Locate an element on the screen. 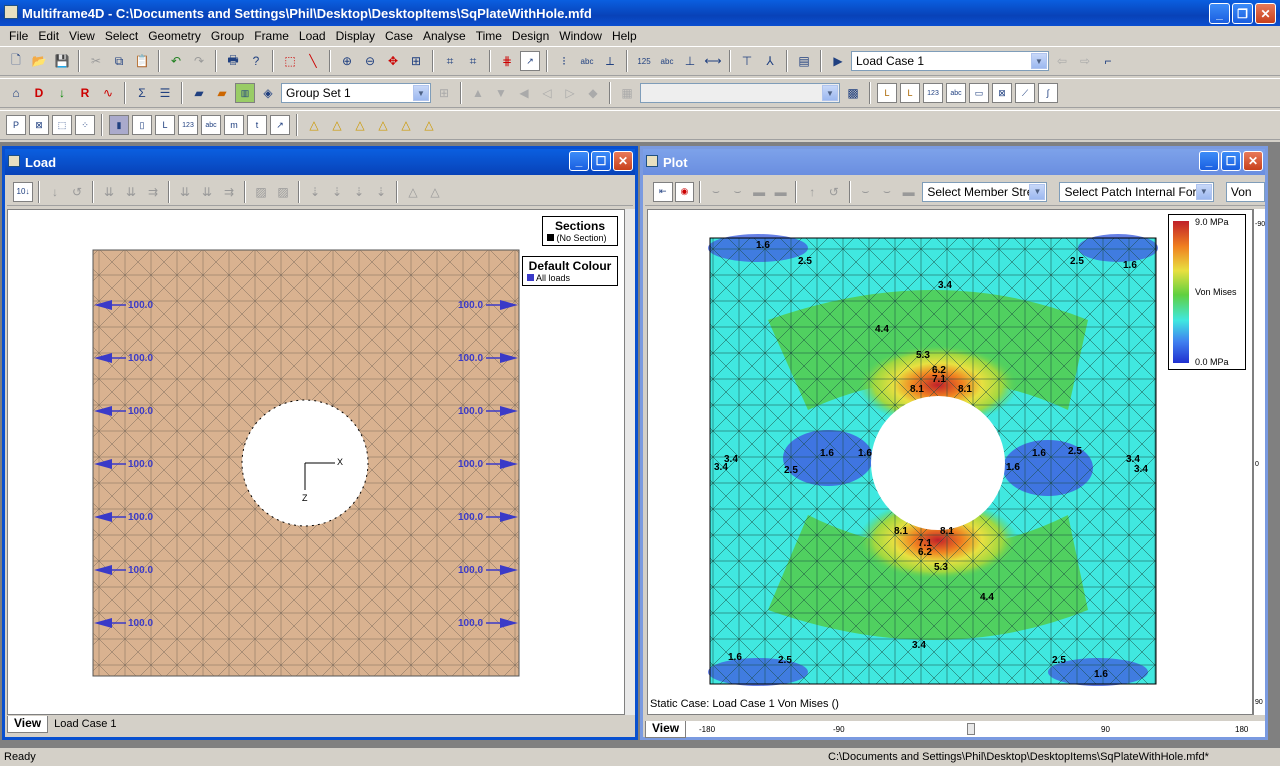 Image resolution: width=1280 pixels, height=766 pixels. label-123-icon: 123 is located at coordinates (933, 93).